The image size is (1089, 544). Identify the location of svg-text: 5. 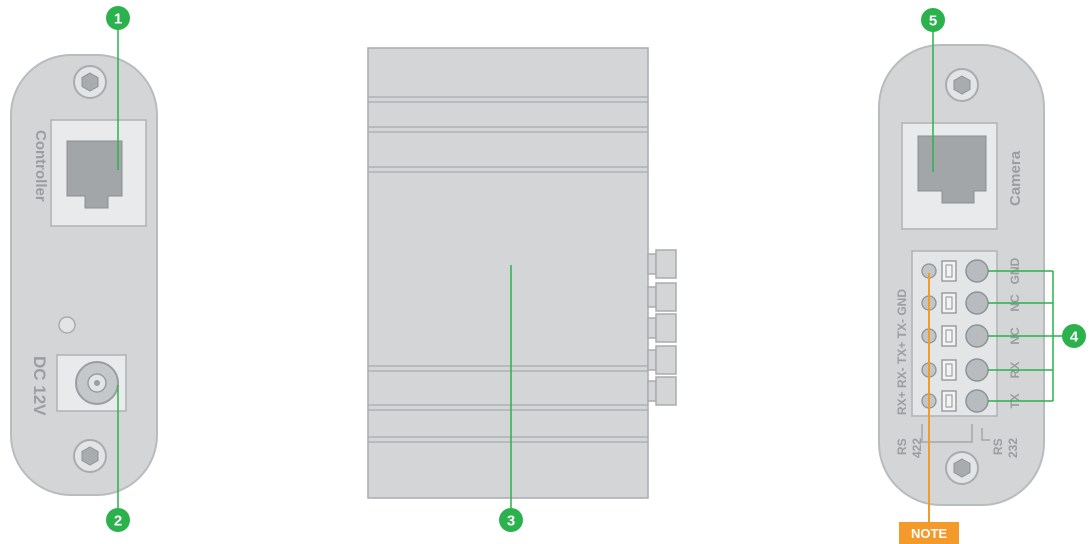
(933, 21).